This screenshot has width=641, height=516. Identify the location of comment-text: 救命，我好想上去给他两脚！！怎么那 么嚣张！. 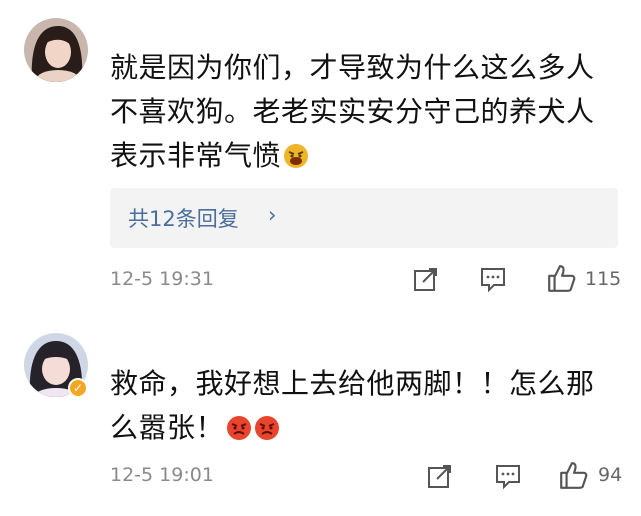
(365, 406).